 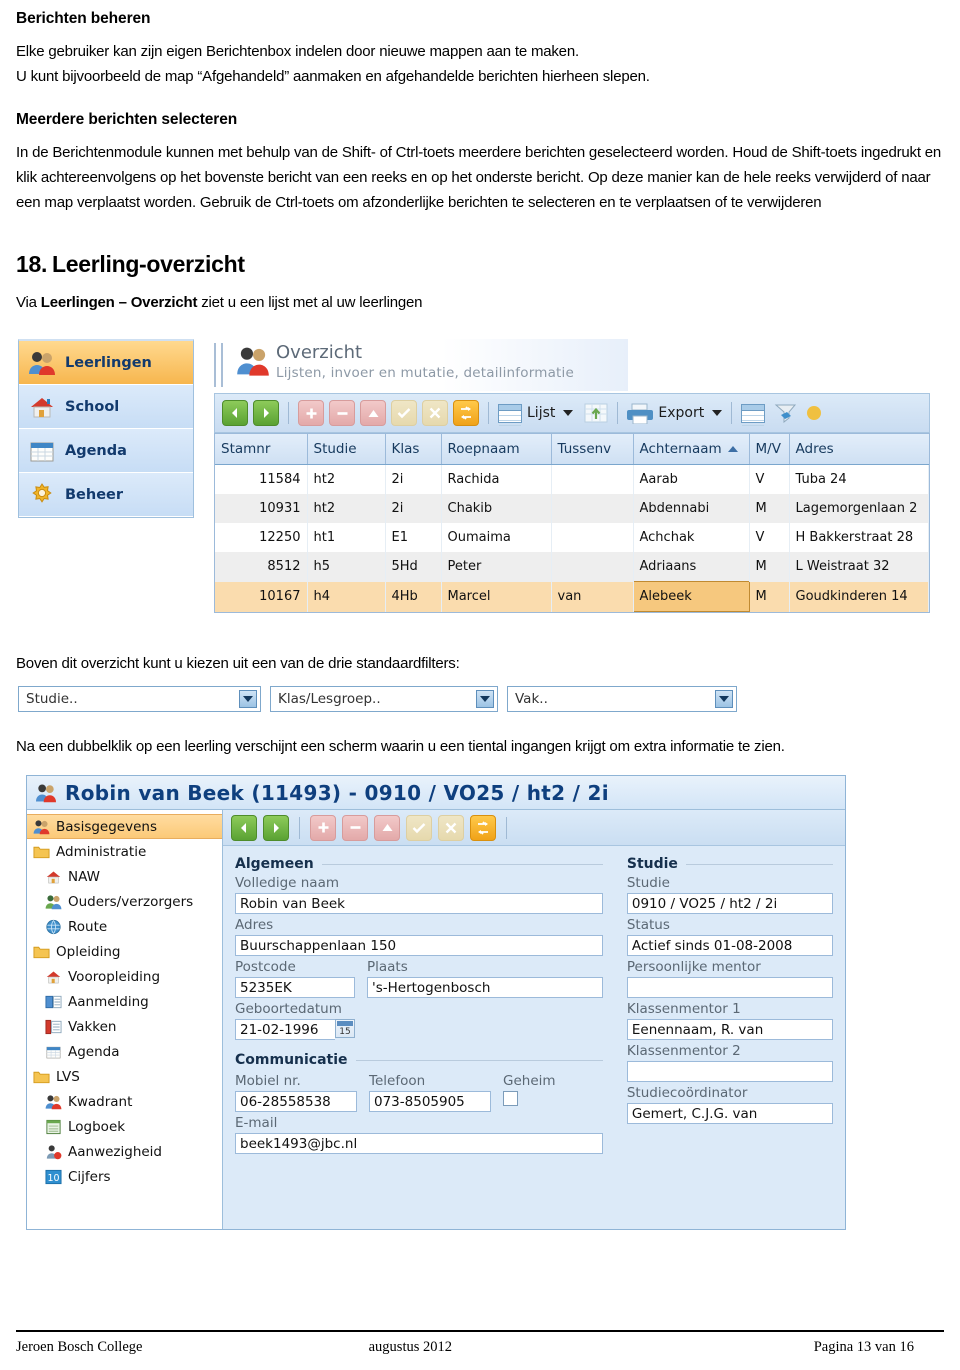 I want to click on label-email: E-mail, so click(x=256, y=1123).